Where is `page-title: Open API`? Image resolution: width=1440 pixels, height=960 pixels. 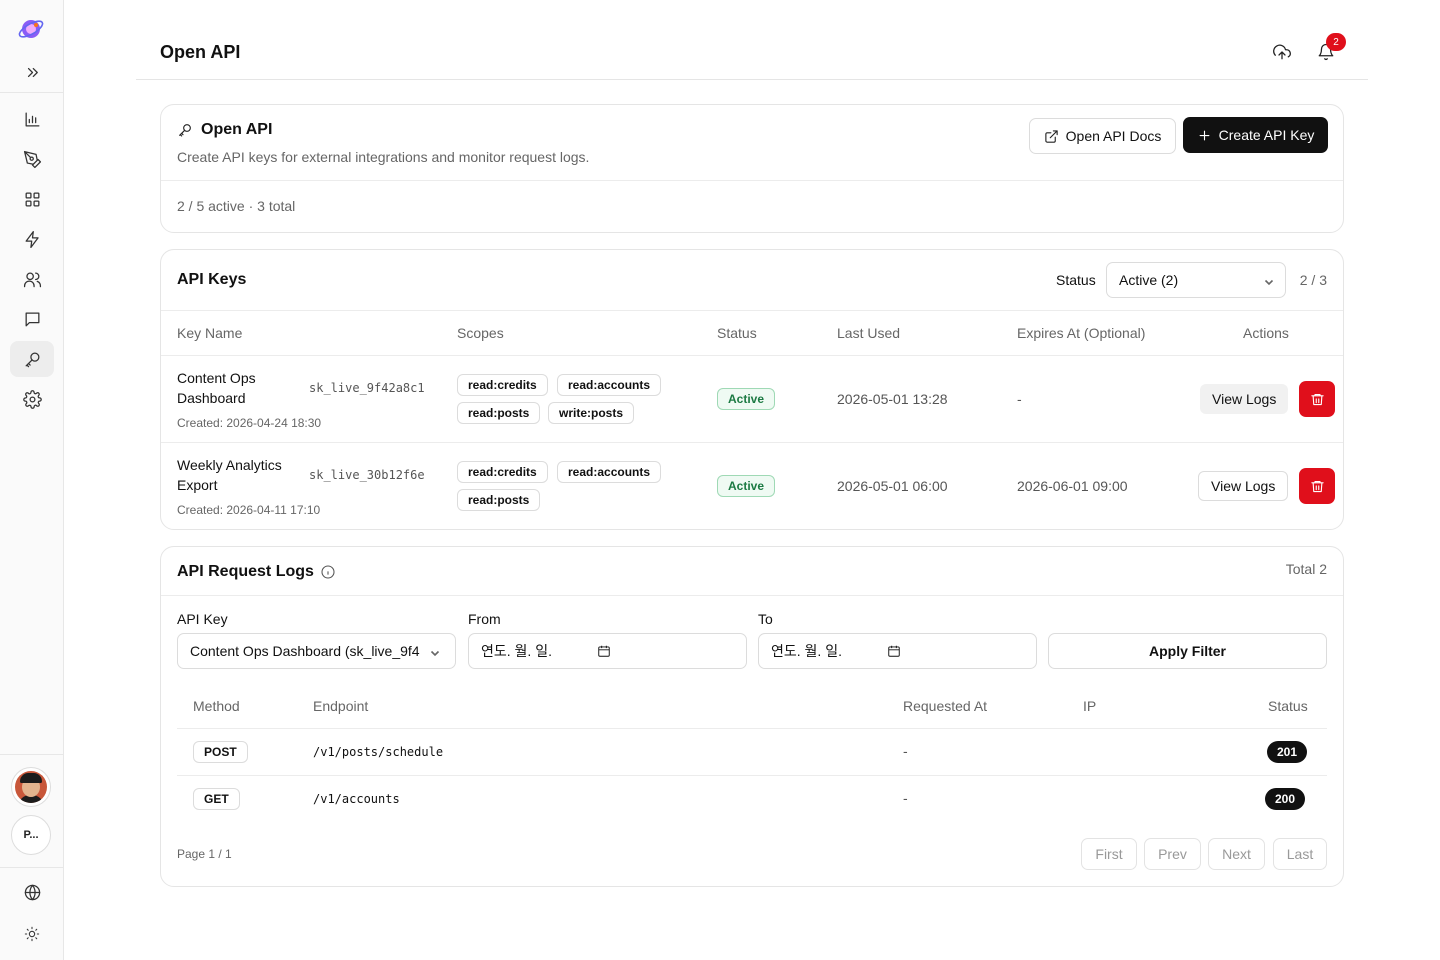 page-title: Open API is located at coordinates (200, 52).